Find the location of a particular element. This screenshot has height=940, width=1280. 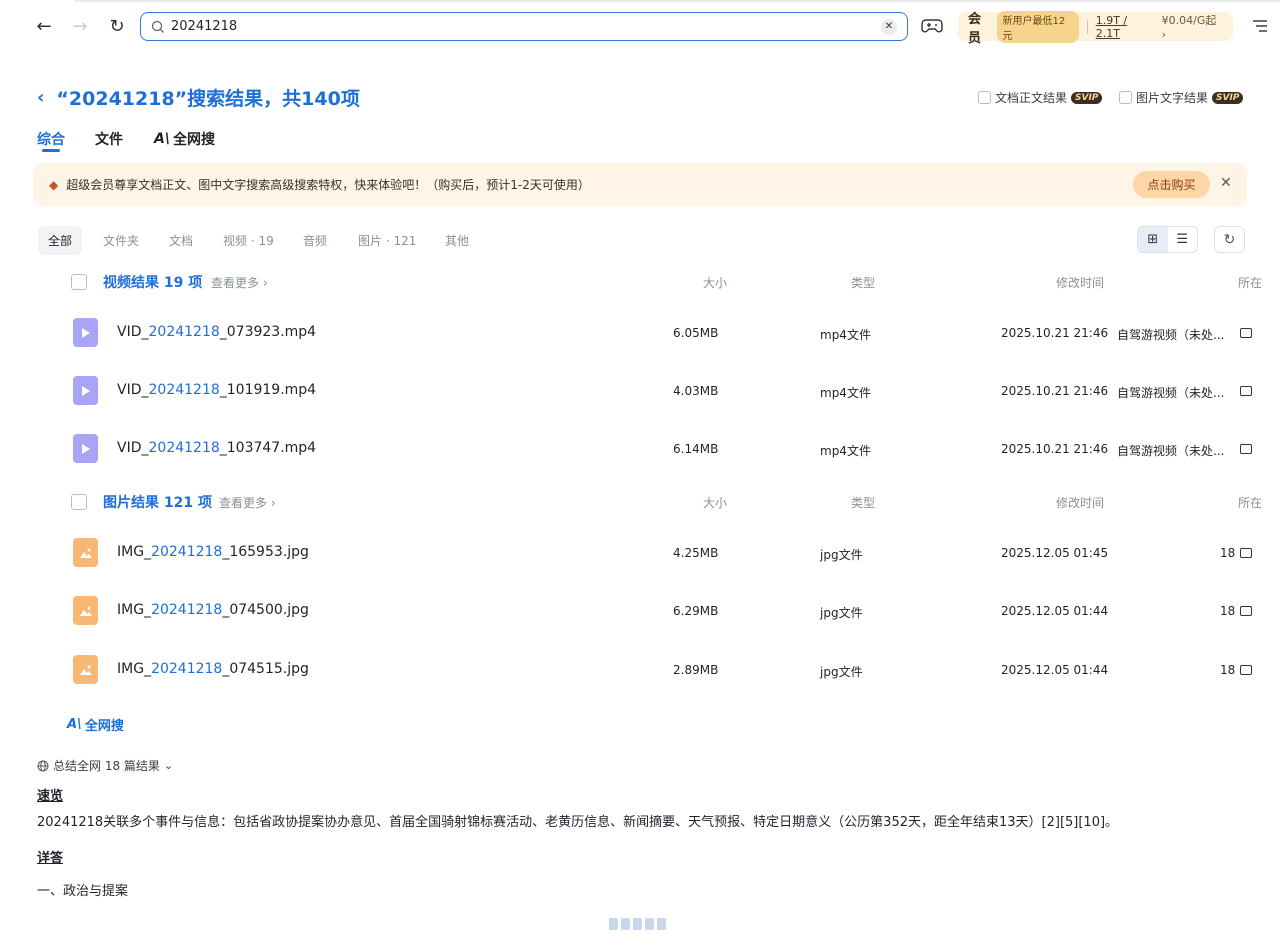

game-controller-icon is located at coordinates (932, 26).